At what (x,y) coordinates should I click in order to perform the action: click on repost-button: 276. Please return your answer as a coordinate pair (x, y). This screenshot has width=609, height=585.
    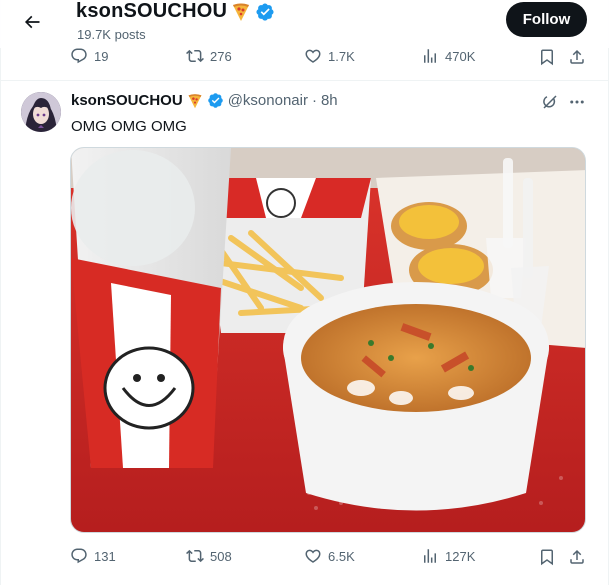
    Looking at the image, I should click on (209, 56).